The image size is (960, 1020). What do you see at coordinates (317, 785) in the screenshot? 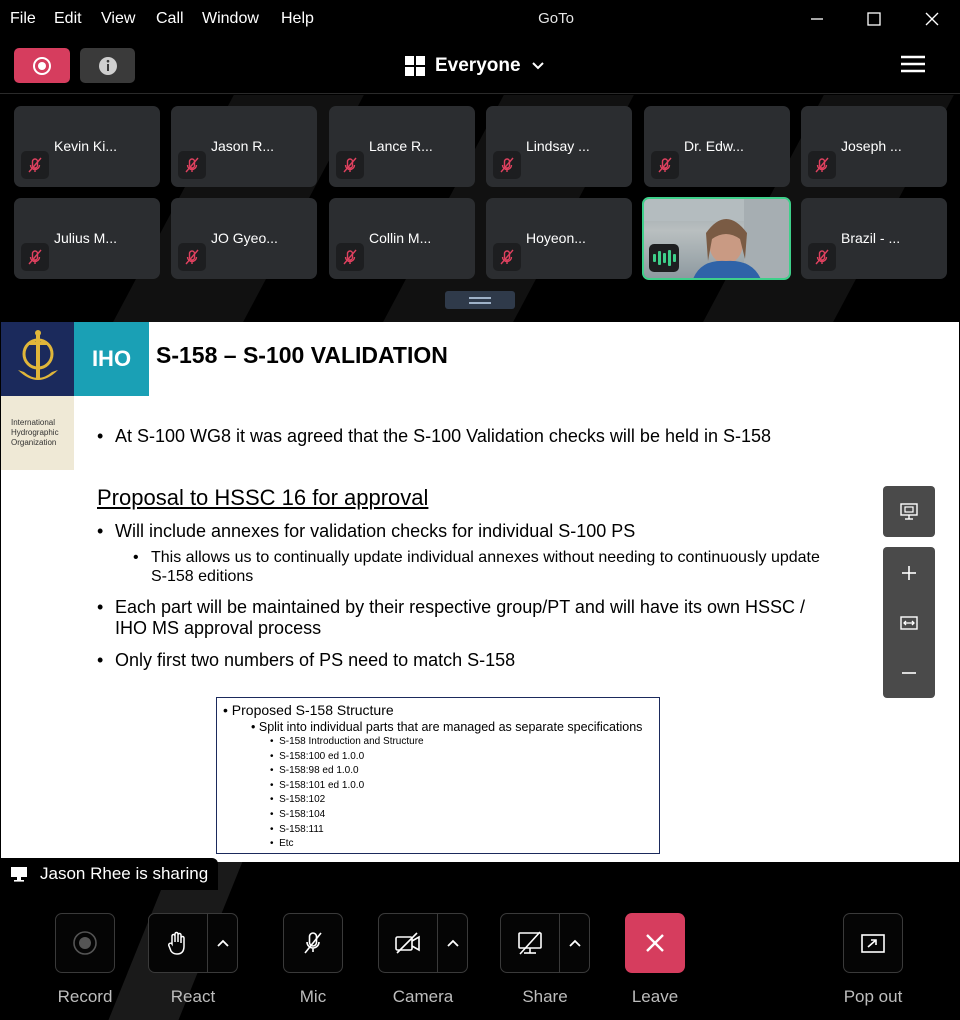
I see `structure-item: • S-158:101 ed 1.0.0` at bounding box center [317, 785].